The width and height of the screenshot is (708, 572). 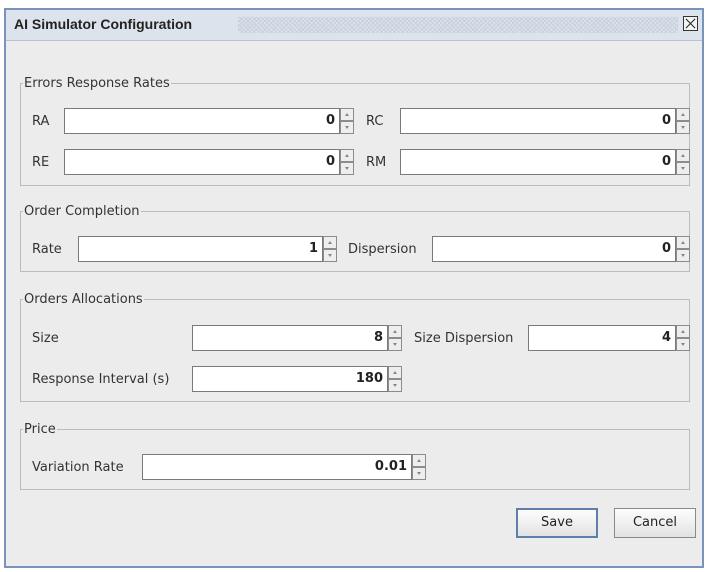 I want to click on variation-rate-spinner: 0.01, so click(x=284, y=467).